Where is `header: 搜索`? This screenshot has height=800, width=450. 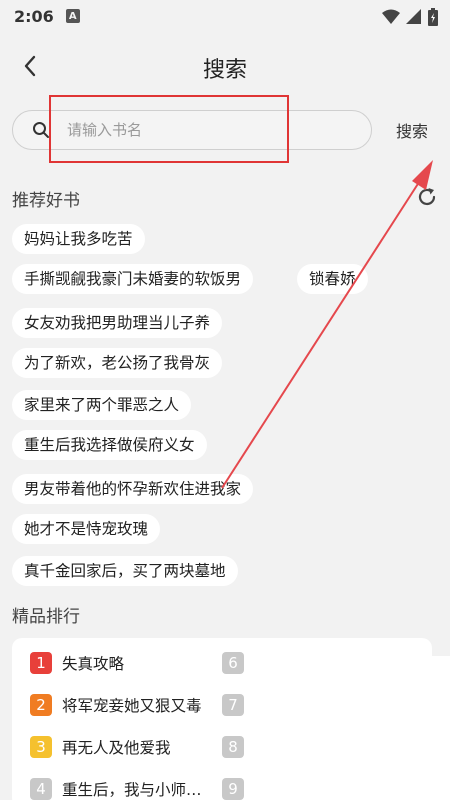
header: 搜索 is located at coordinates (225, 66).